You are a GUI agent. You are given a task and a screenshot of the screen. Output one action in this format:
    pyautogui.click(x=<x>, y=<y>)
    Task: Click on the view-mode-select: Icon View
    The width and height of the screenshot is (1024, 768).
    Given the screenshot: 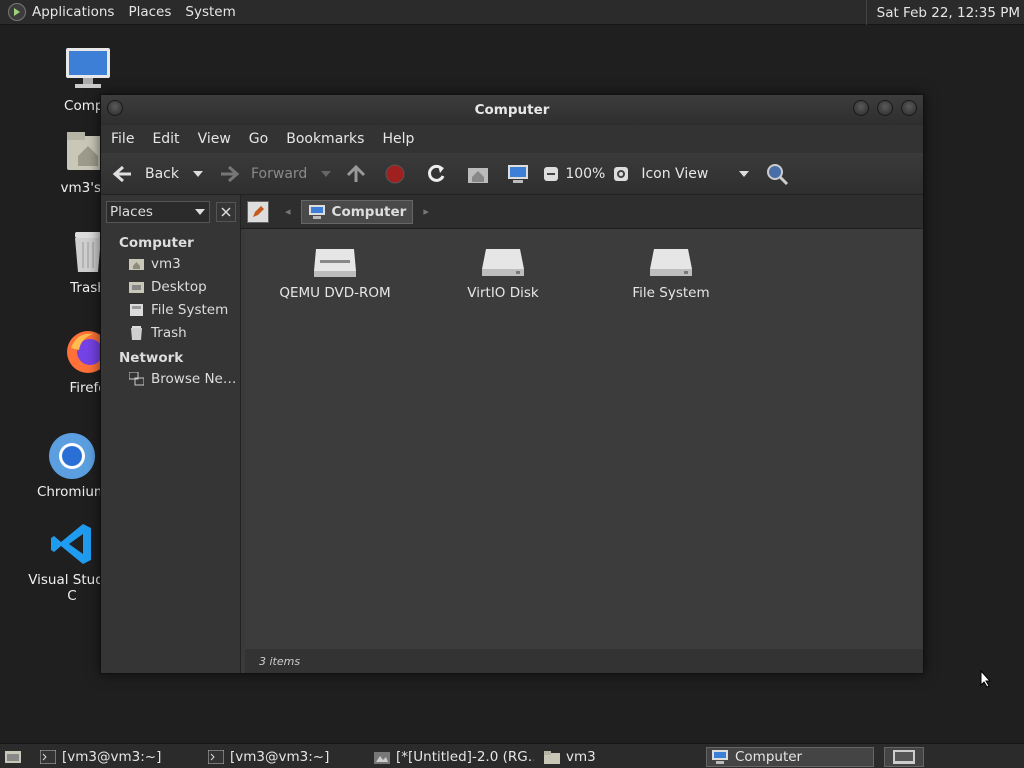 What is the action you would take?
    pyautogui.click(x=695, y=173)
    